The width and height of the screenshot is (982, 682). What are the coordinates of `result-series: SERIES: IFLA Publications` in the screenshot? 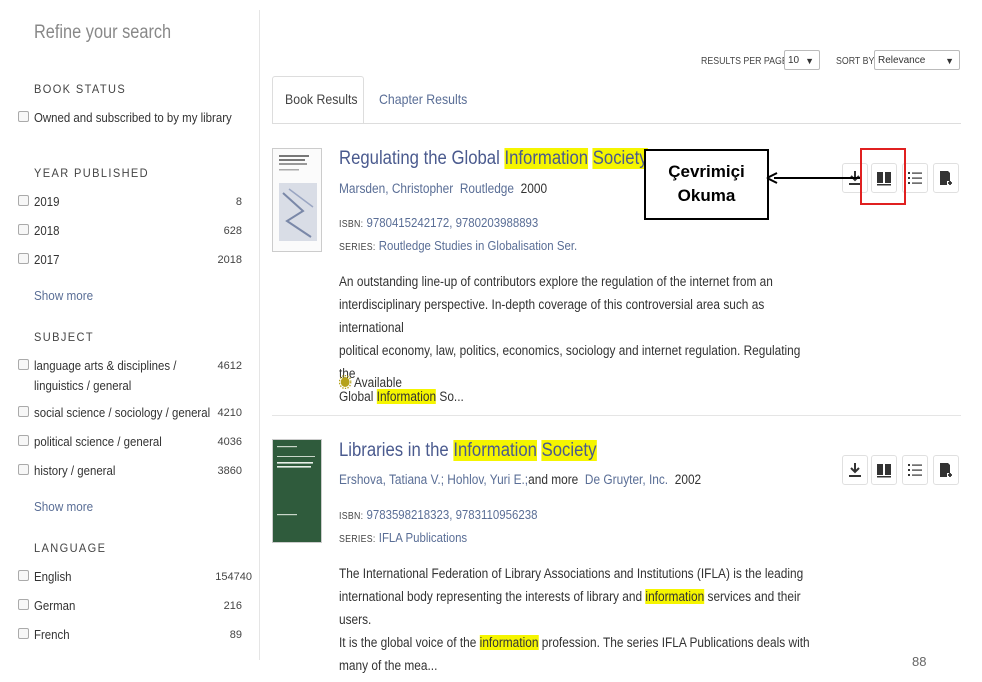 It's located at (403, 537).